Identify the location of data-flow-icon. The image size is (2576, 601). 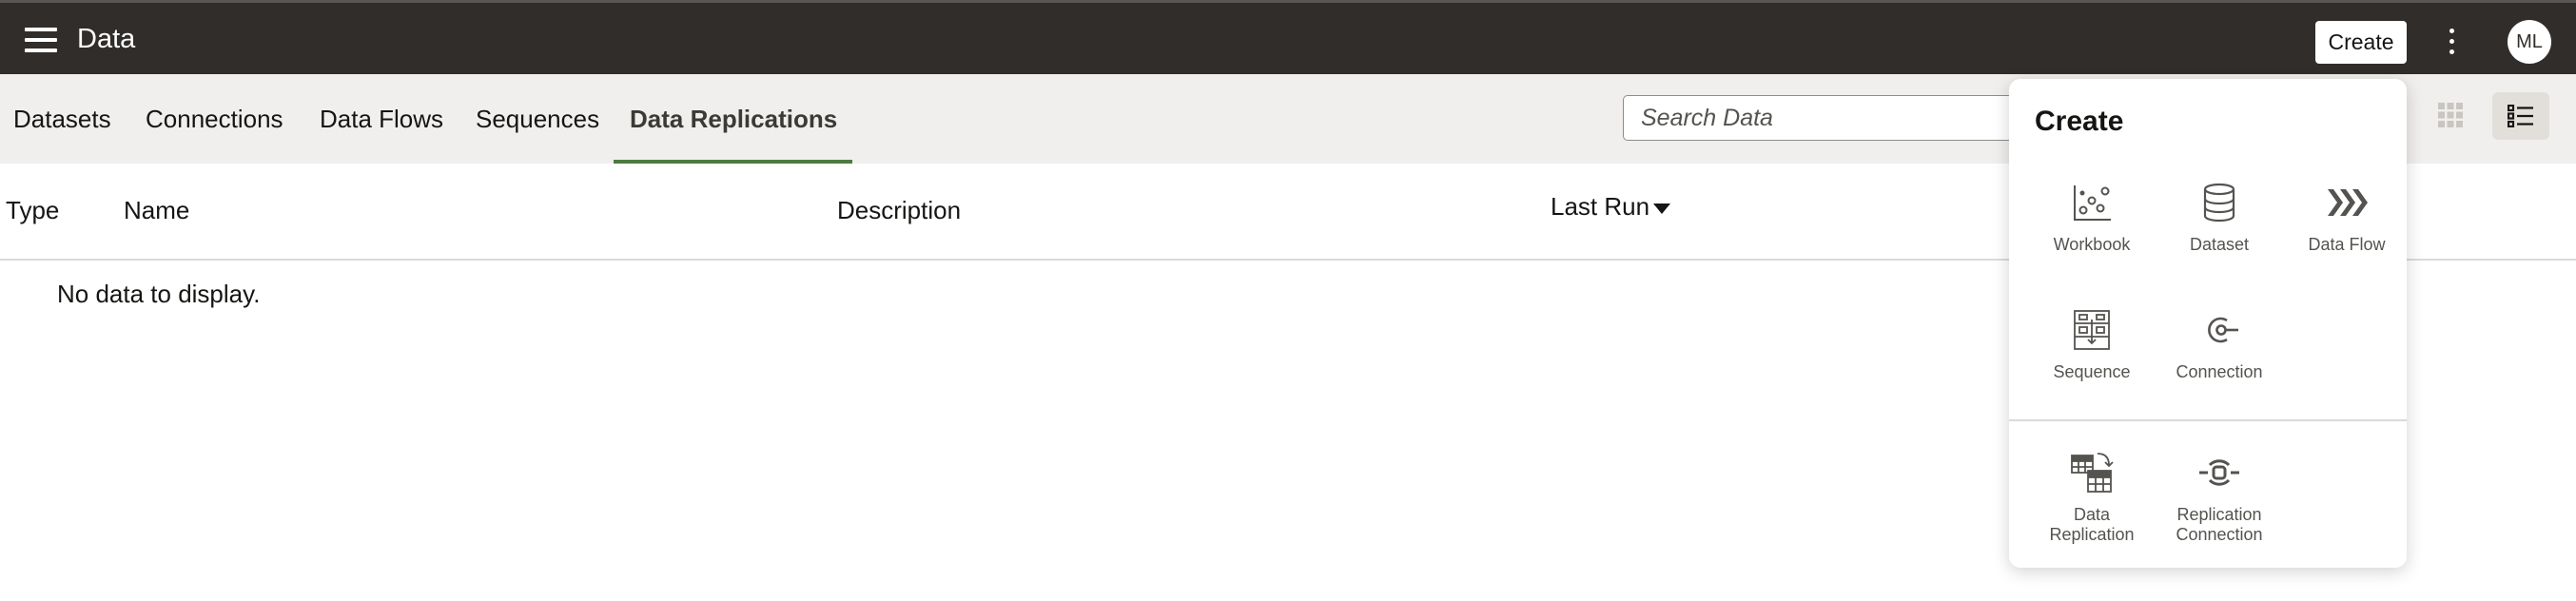
(2348, 202).